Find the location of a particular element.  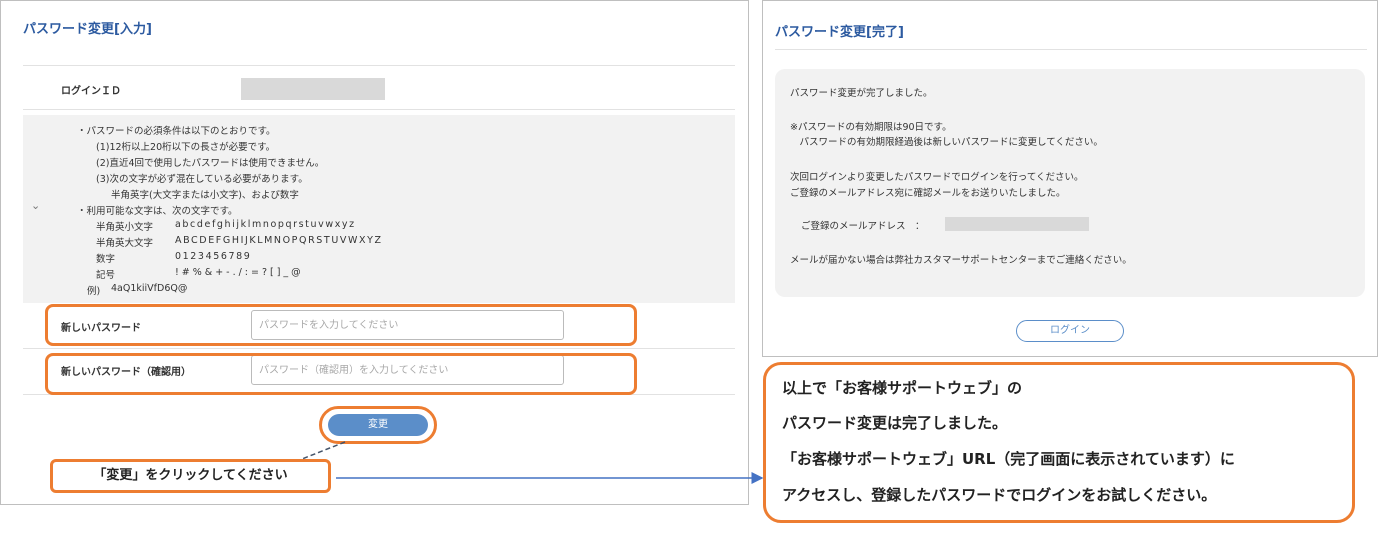

email-value is located at coordinates (1017, 224).